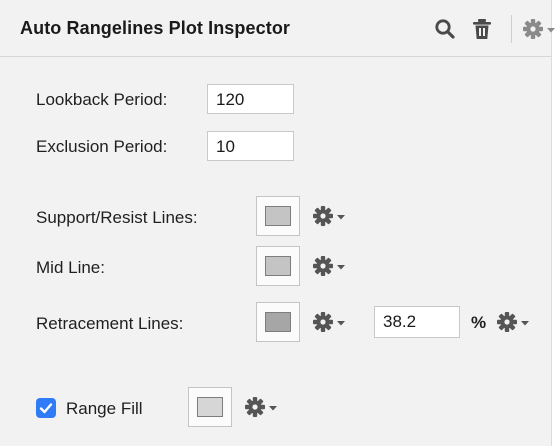  I want to click on mid-line-label: Mid Line:, so click(70, 267).